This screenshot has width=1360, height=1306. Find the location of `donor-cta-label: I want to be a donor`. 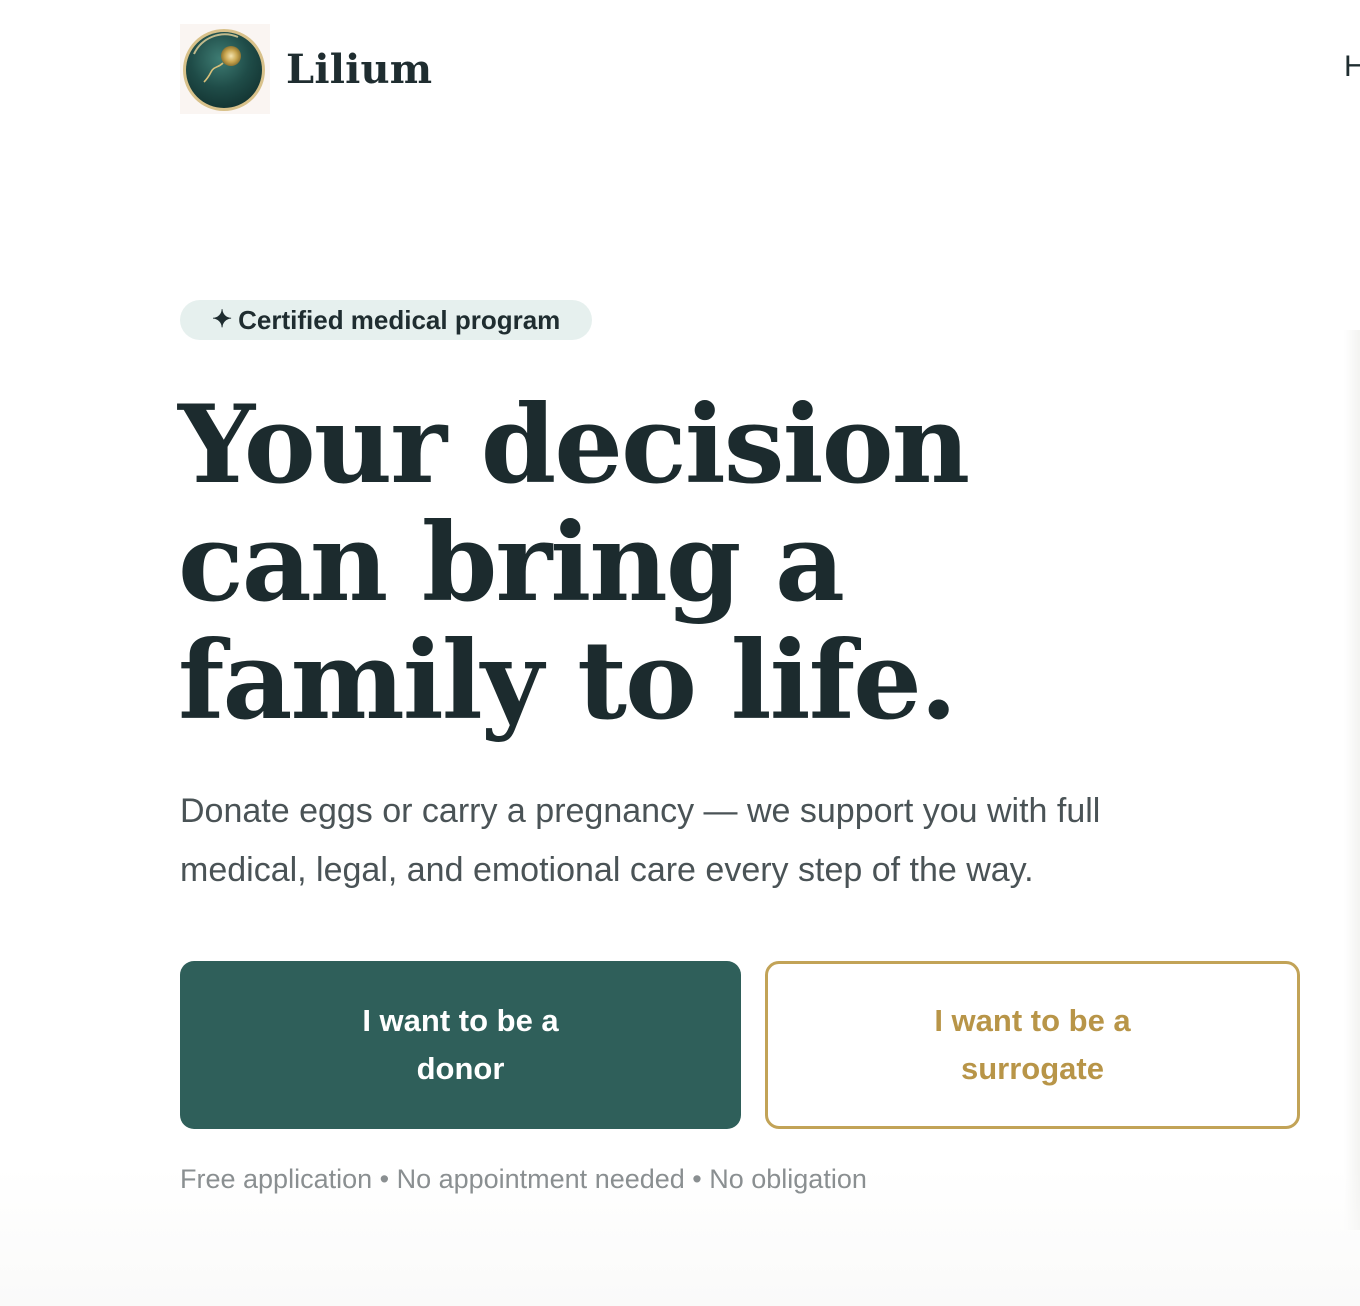

donor-cta-label: I want to be a donor is located at coordinates (460, 1044).